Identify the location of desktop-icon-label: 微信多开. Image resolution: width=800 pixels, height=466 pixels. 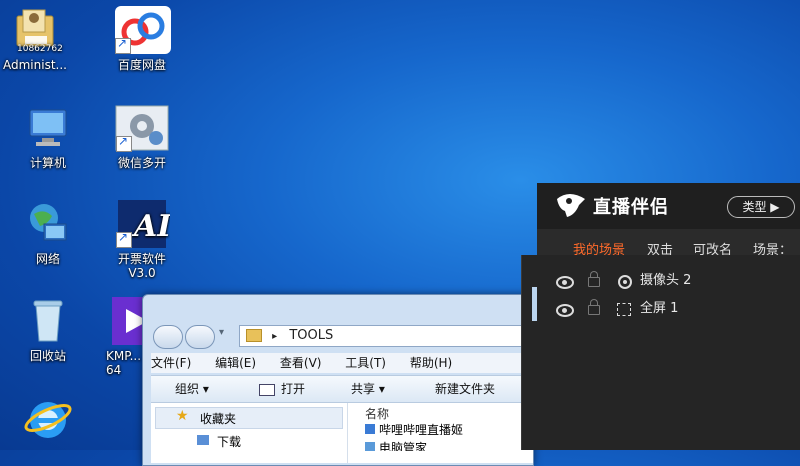
(141, 163).